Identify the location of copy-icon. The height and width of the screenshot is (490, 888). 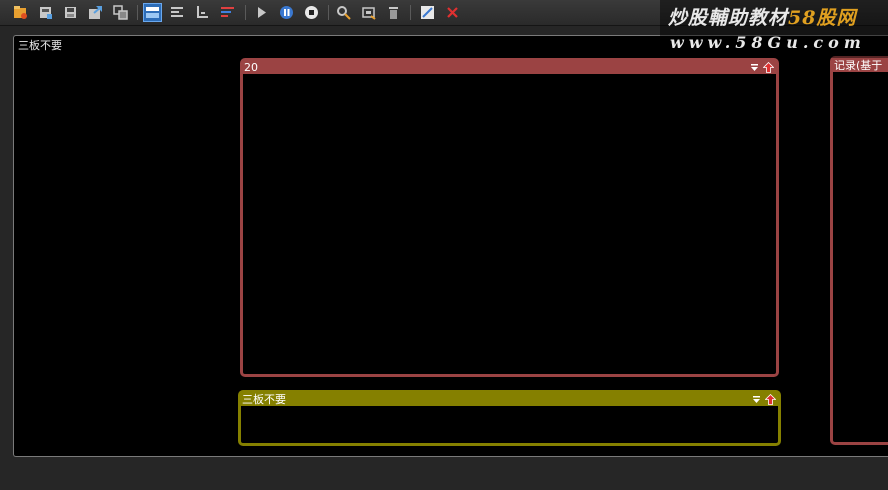
(120, 12).